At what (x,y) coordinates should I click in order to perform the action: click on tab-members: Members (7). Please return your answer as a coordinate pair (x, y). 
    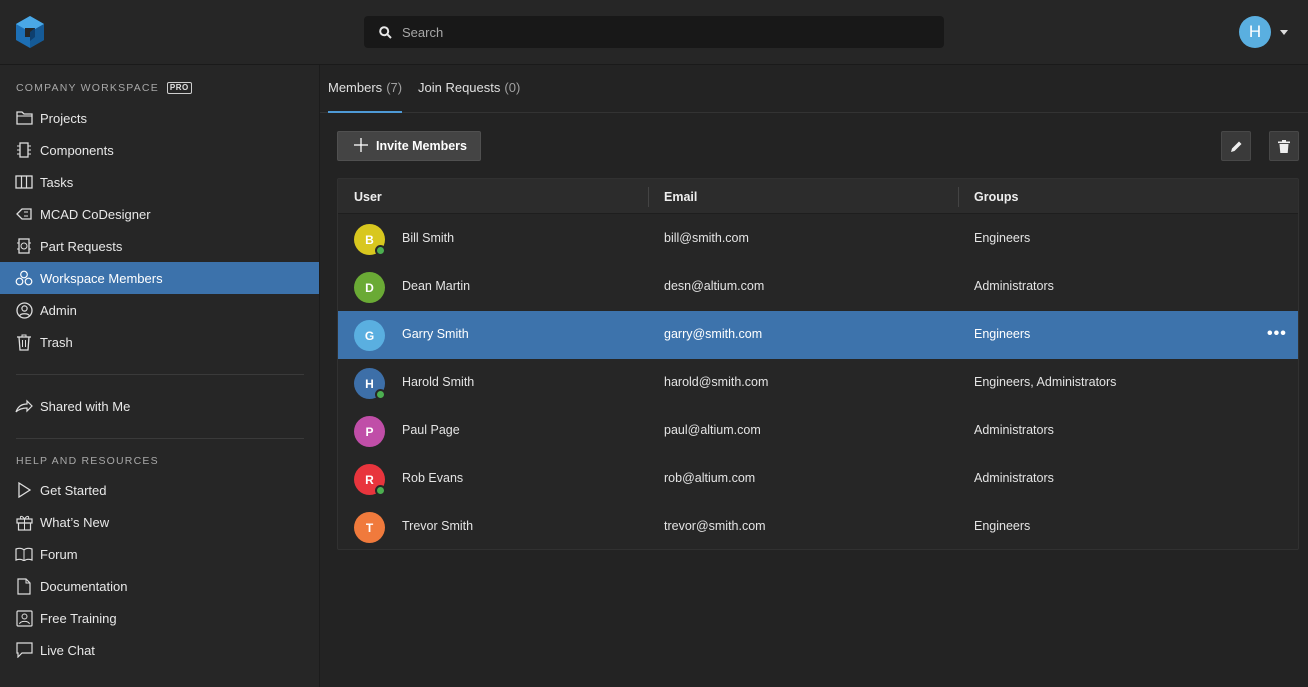
    Looking at the image, I should click on (365, 96).